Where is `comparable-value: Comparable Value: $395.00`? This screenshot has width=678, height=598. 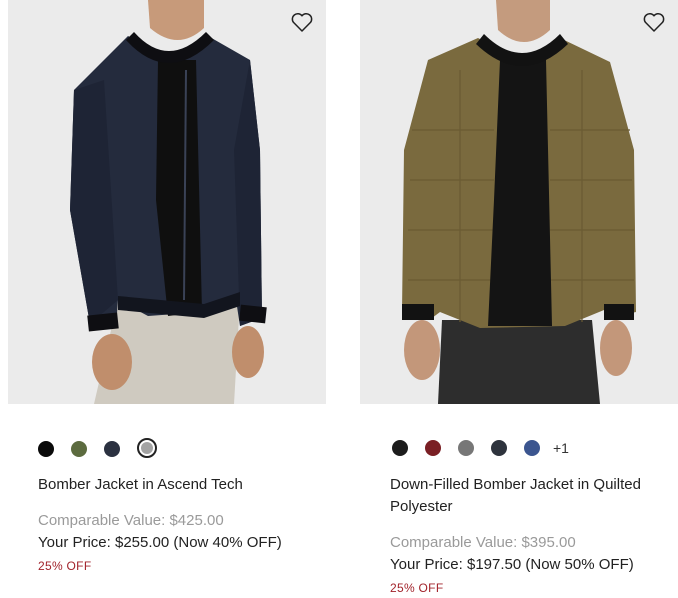
comparable-value: Comparable Value: $395.00 is located at coordinates (483, 542).